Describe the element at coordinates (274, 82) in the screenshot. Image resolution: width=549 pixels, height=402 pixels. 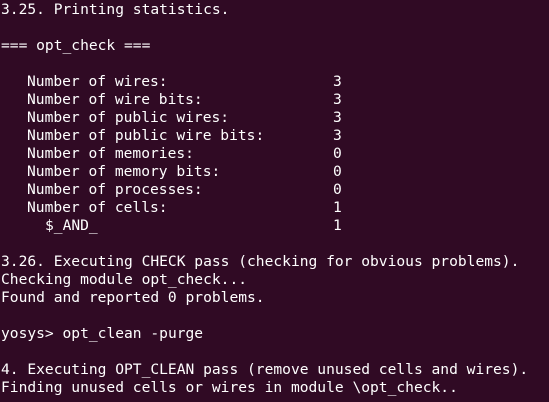
I see `stat-row-wires: Number of wires: 3` at that location.